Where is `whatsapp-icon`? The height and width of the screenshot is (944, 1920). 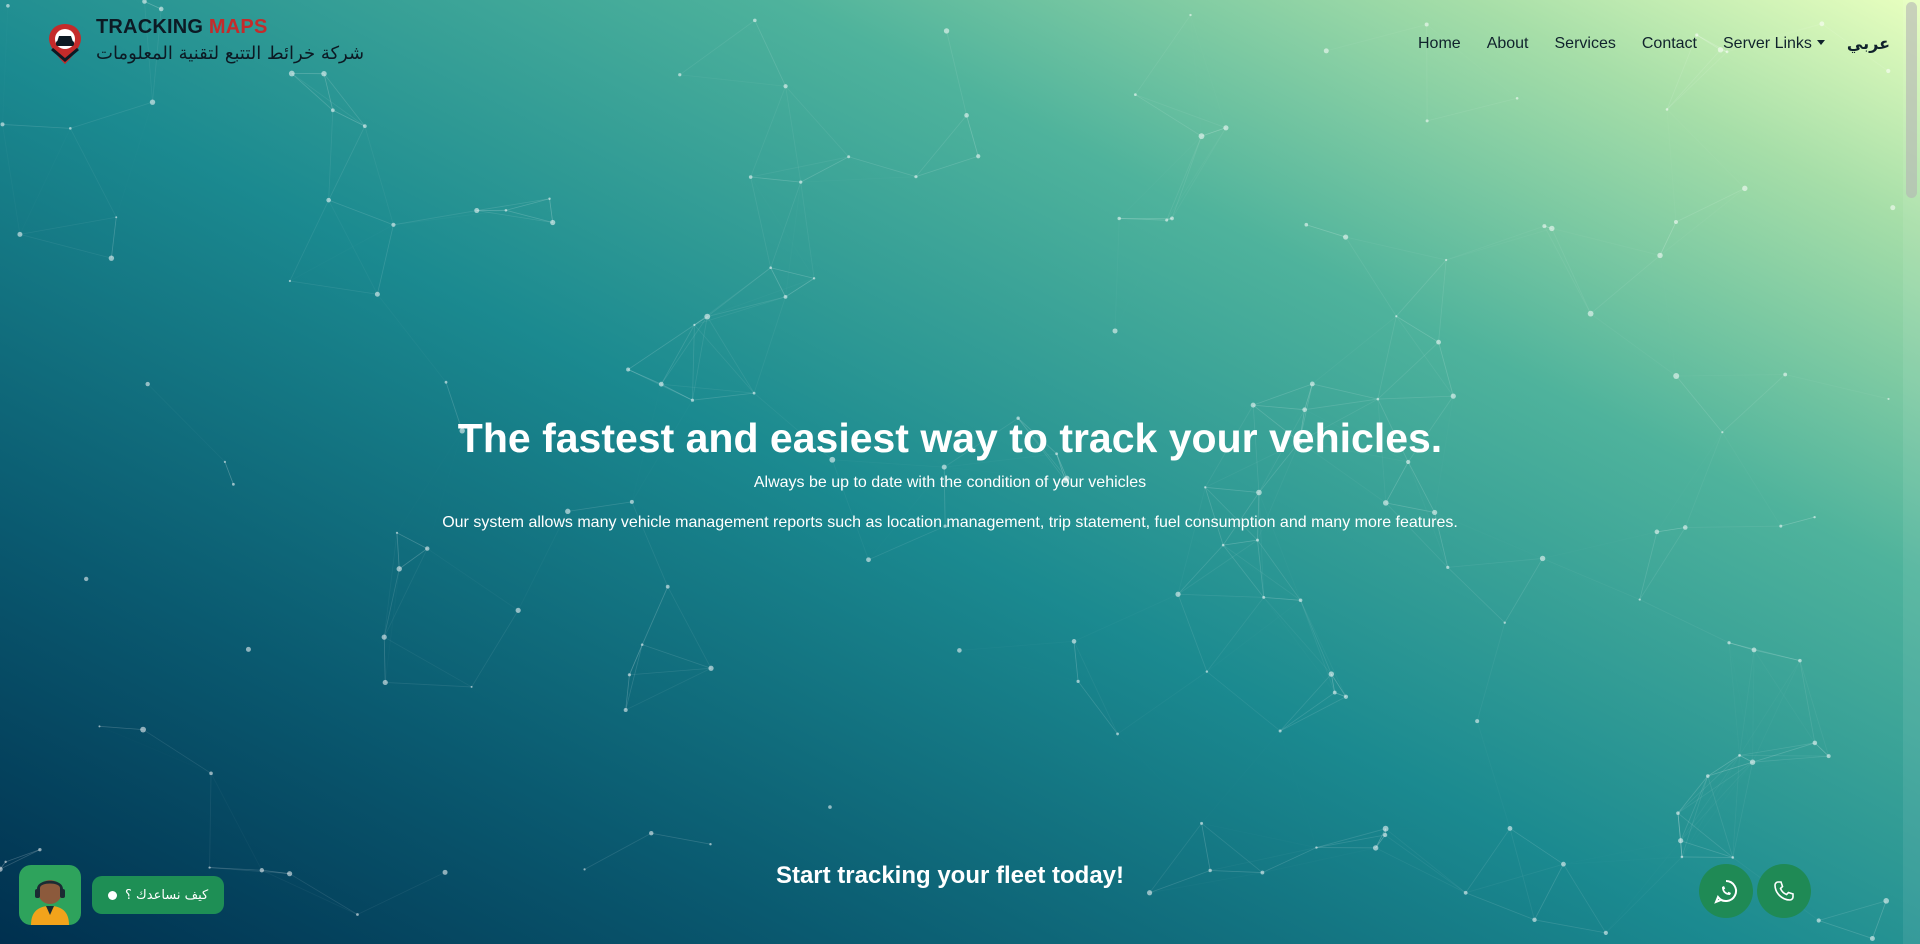 whatsapp-icon is located at coordinates (1725, 892).